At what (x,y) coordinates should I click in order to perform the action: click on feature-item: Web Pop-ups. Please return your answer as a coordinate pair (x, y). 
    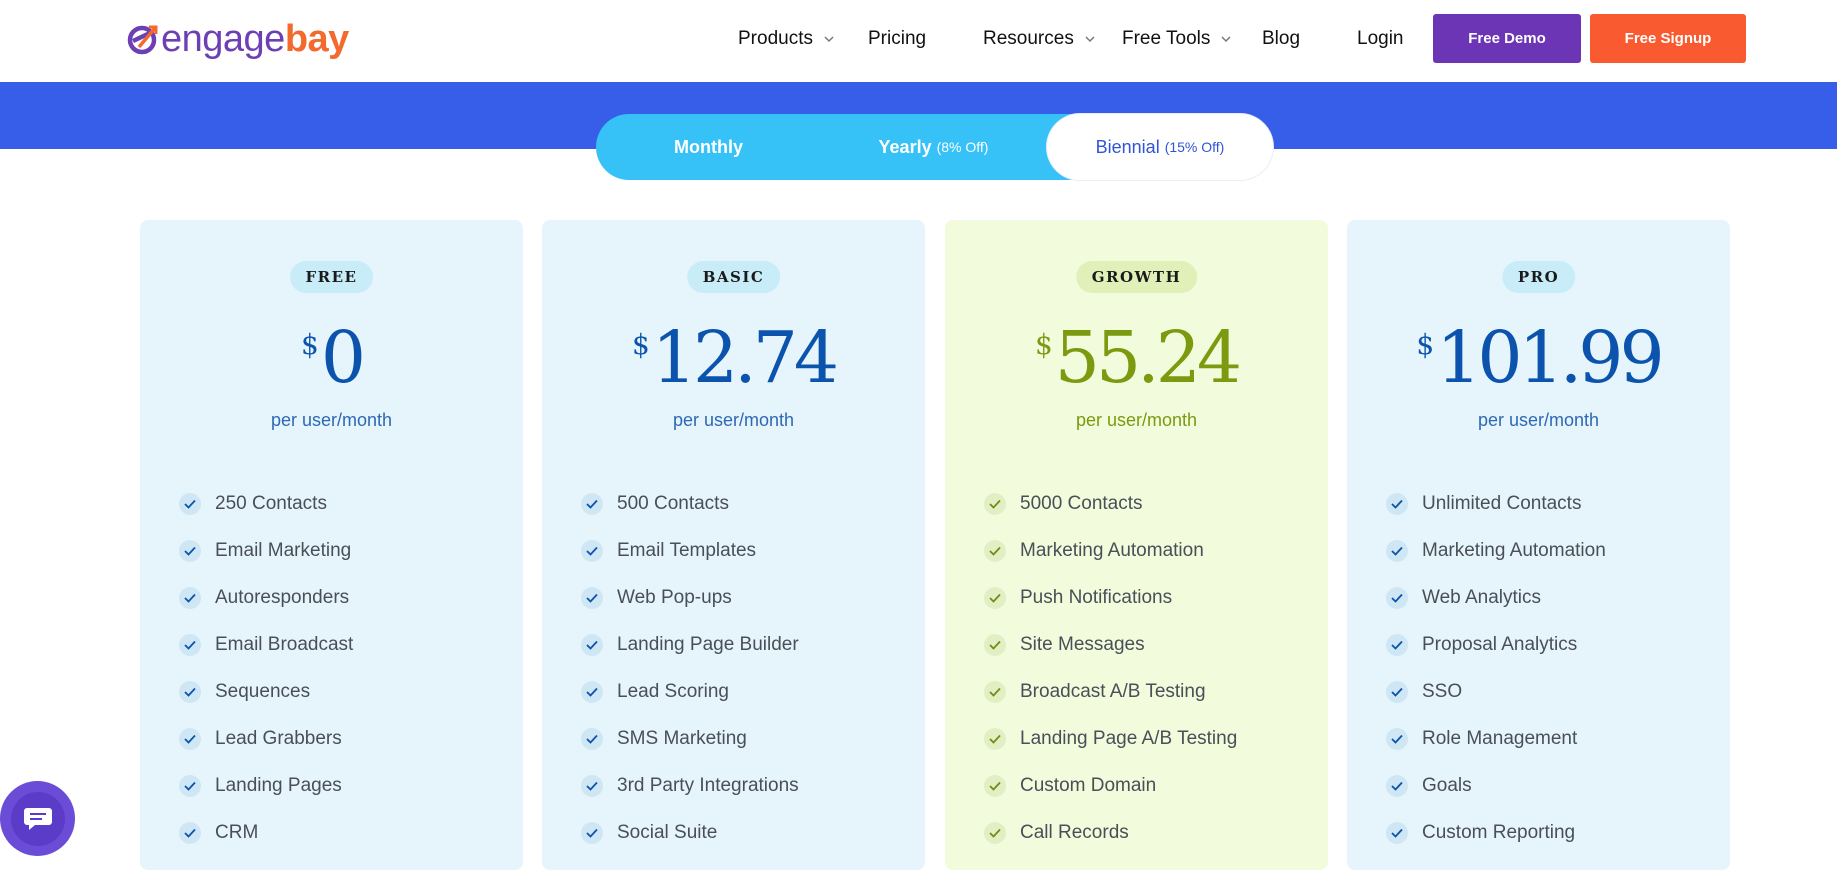
    Looking at the image, I should click on (690, 597).